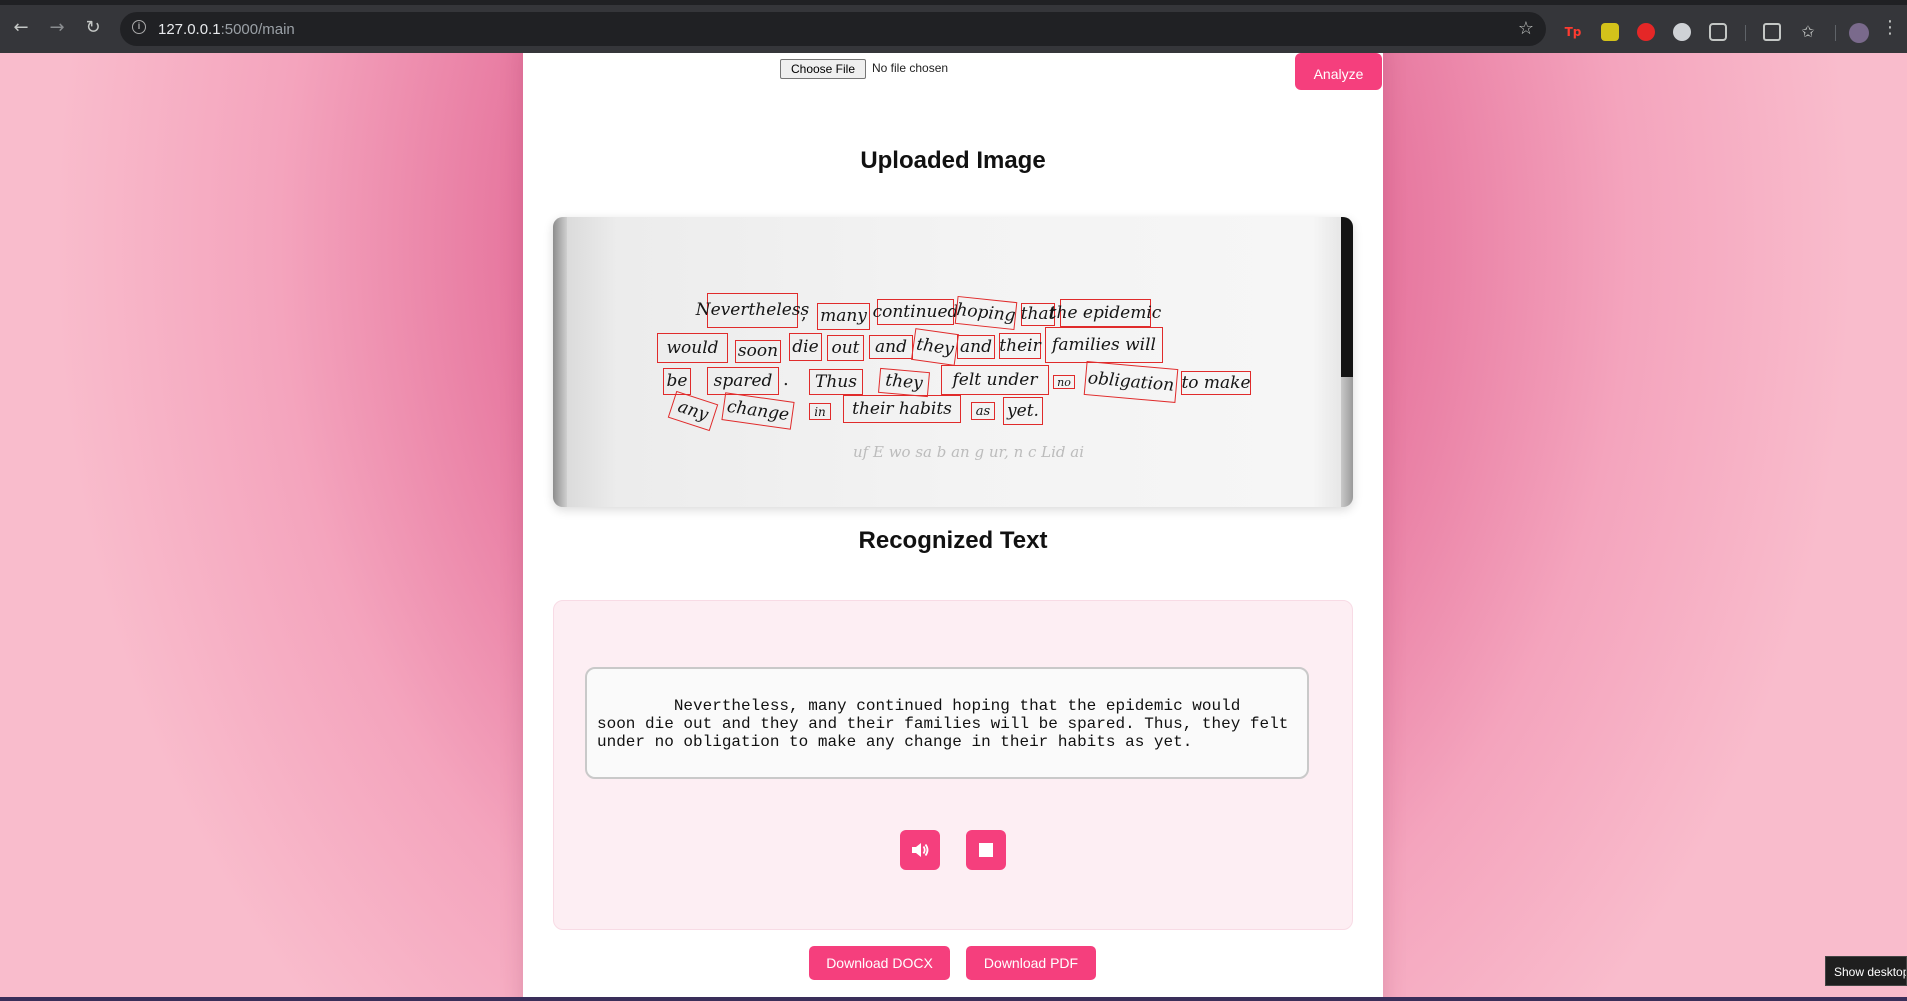 The image size is (1907, 1001). I want to click on toolbar-divider, so click(1745, 33).